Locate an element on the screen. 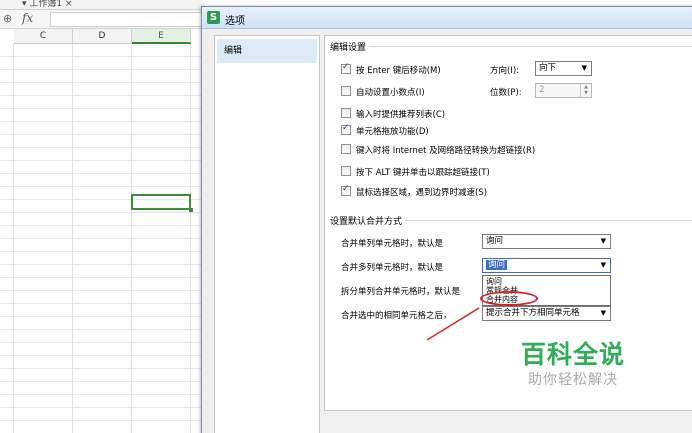 This screenshot has height=433, width=692. watermark-title: 百科全说 is located at coordinates (572, 354).